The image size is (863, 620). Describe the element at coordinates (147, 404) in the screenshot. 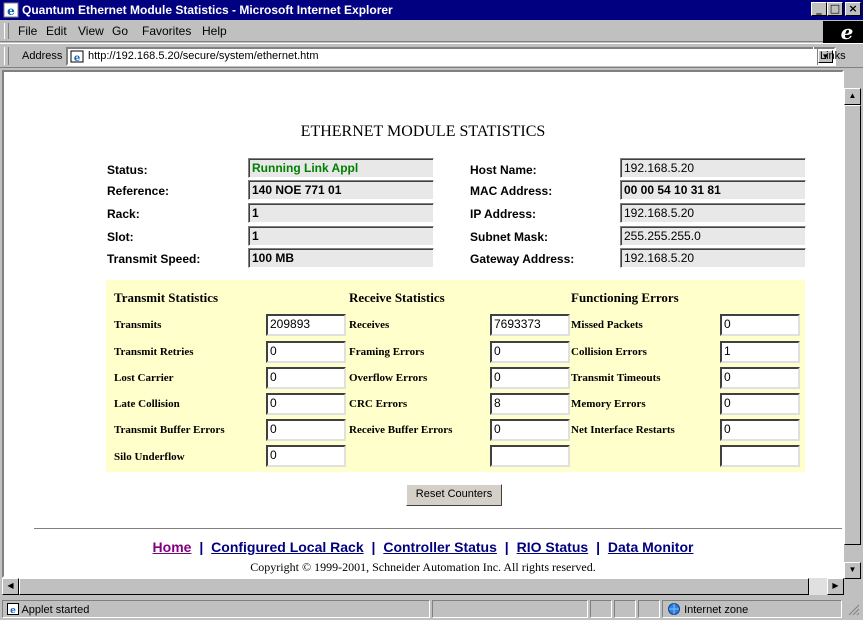

I see `late-collision-label: Late Collision` at that location.